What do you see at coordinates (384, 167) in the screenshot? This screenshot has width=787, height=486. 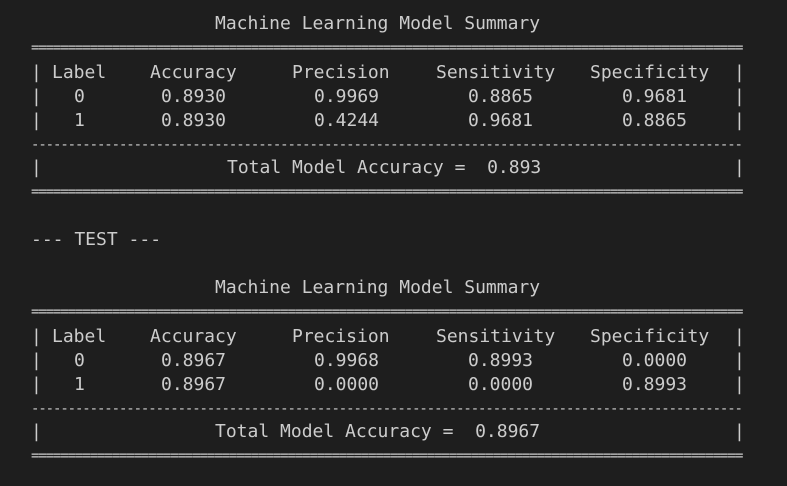 I see `total-accuracy: Total Model Accuracy = 0.893` at bounding box center [384, 167].